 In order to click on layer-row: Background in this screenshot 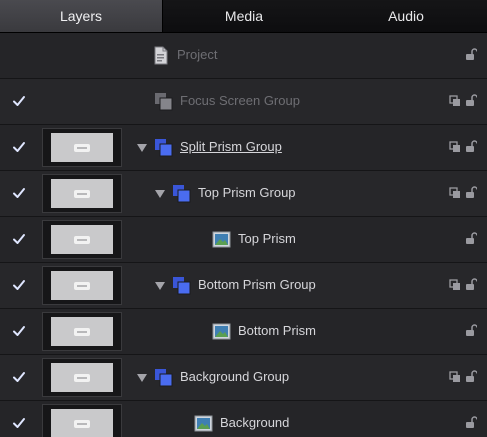, I will do `click(243, 419)`.